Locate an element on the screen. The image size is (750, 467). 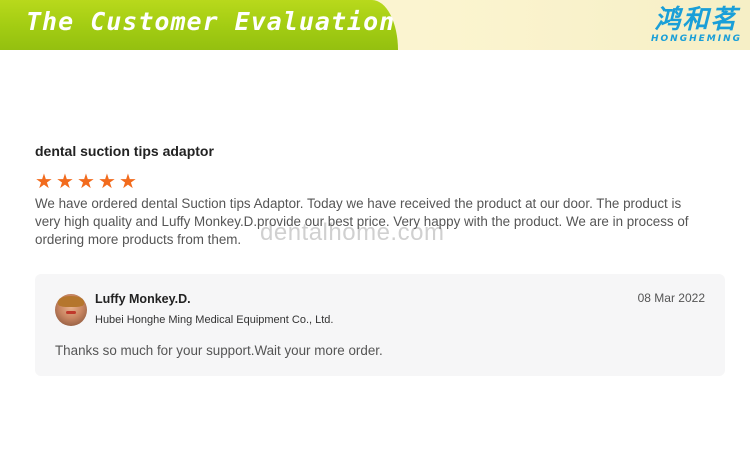
brand-logo: 鸿和茗 HONGHEMING is located at coordinates (696, 25).